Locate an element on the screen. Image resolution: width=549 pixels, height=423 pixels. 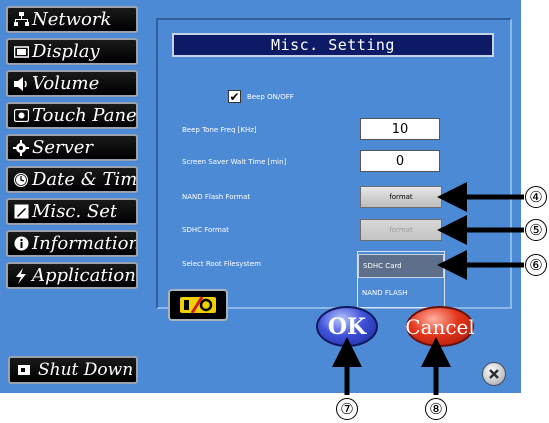
callout-5: ⑤ is located at coordinates (536, 230).